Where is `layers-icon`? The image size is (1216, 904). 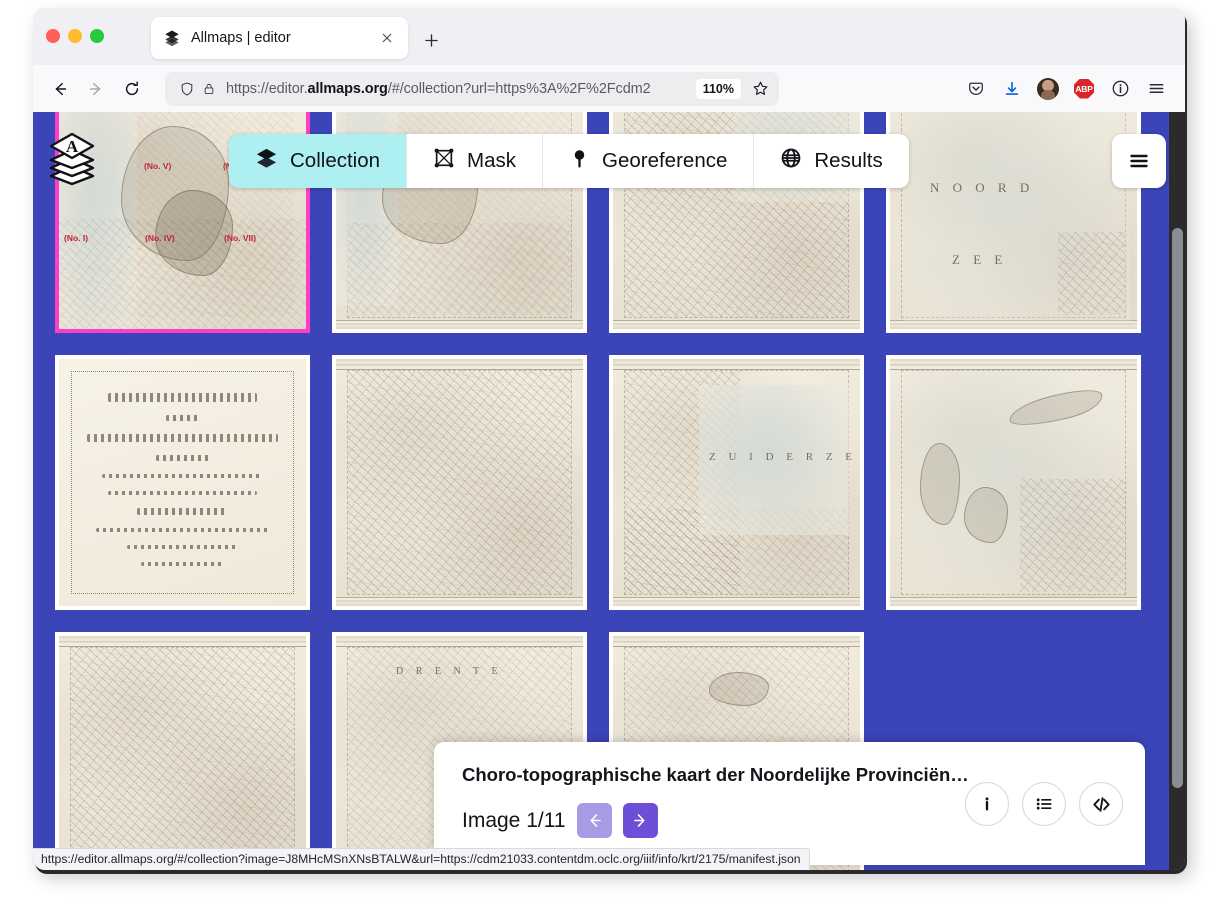 layers-icon is located at coordinates (266, 161).